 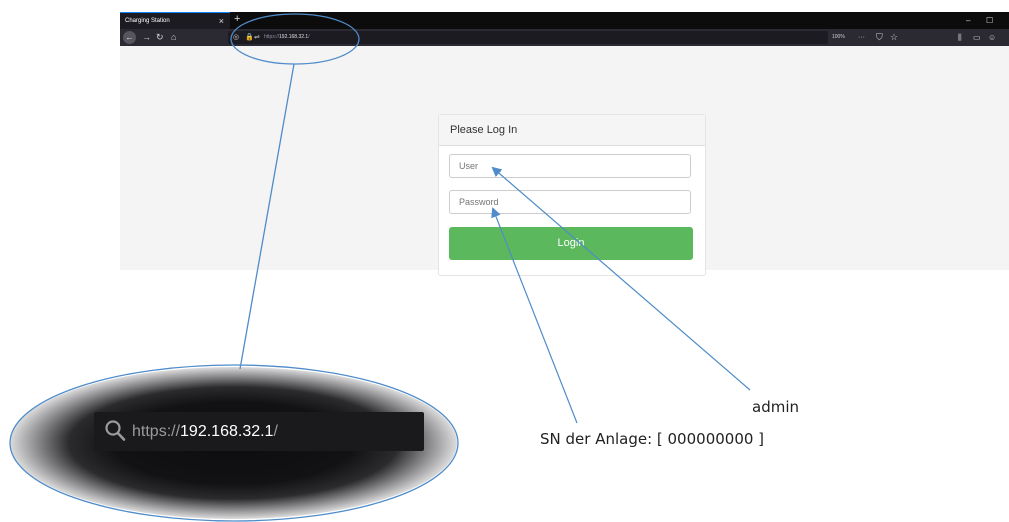 I want to click on url-text: https://192.168.32.1/, so click(x=287, y=37).